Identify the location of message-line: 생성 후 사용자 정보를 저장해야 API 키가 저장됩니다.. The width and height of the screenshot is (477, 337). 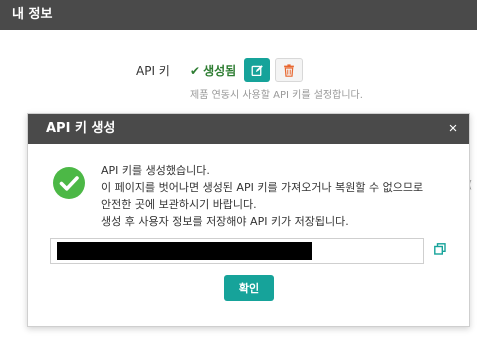
(225, 221).